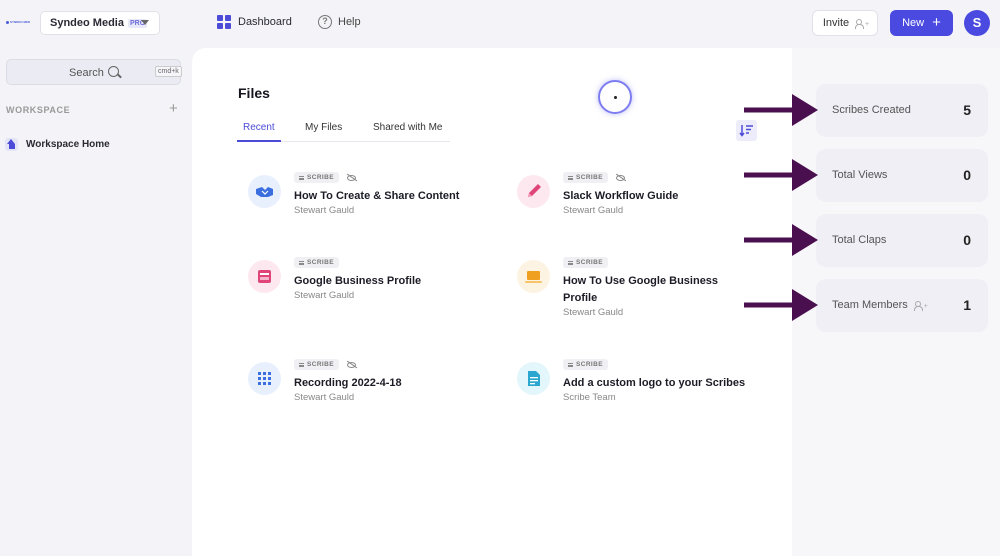 The width and height of the screenshot is (1000, 556). Describe the element at coordinates (38, 110) in the screenshot. I see `workspace-section-label: WORKSPACE` at that location.